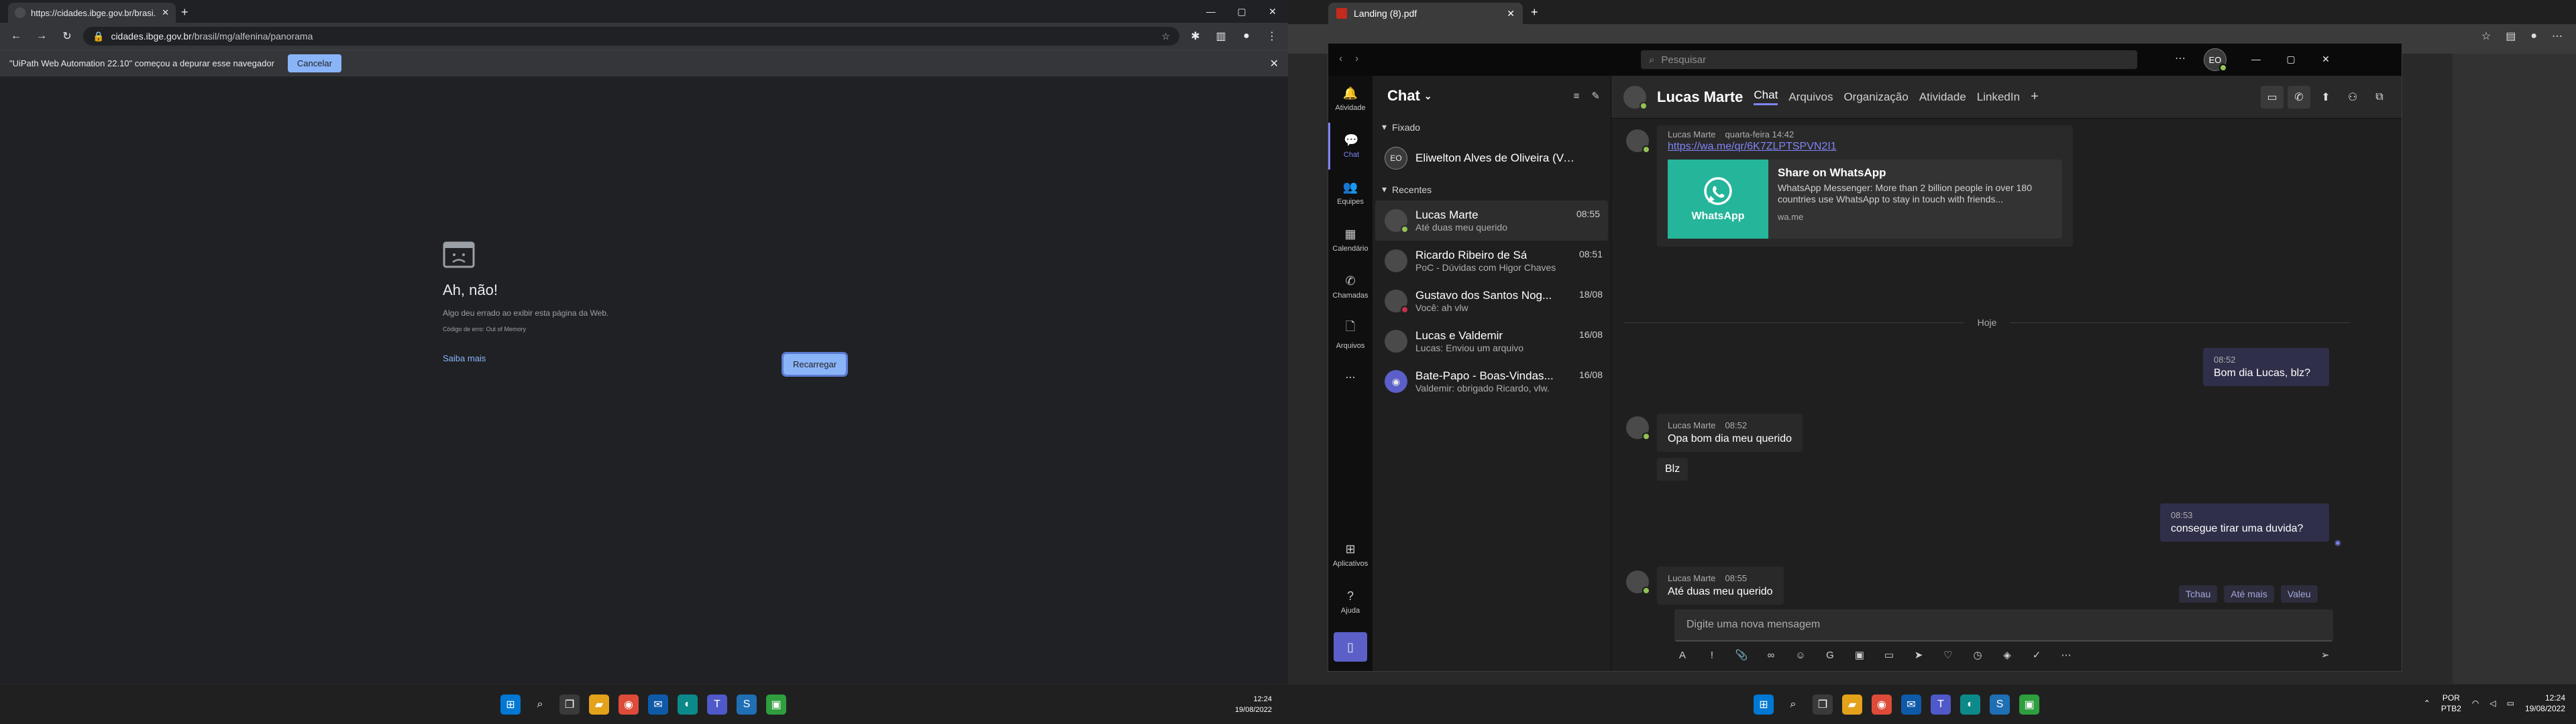 This screenshot has width=2576, height=724. What do you see at coordinates (1577, 96) in the screenshot?
I see `filter-icon: ≡` at bounding box center [1577, 96].